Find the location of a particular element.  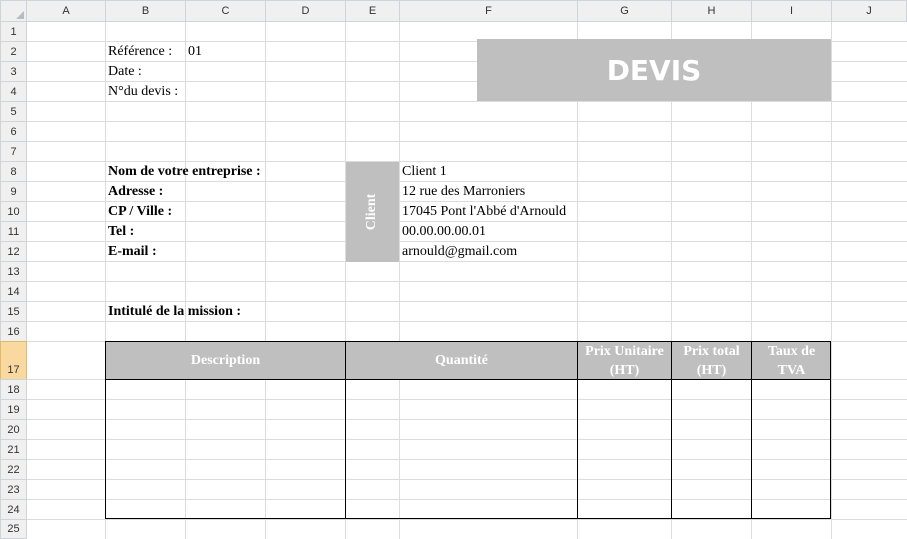

row-header-10: 10 is located at coordinates (13, 211).